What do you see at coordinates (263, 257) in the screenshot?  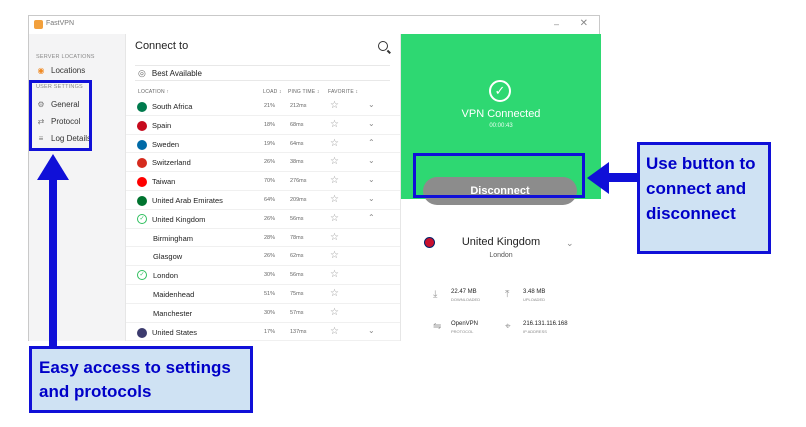 I see `city-row: Glasgow 26% 62ms ☆` at bounding box center [263, 257].